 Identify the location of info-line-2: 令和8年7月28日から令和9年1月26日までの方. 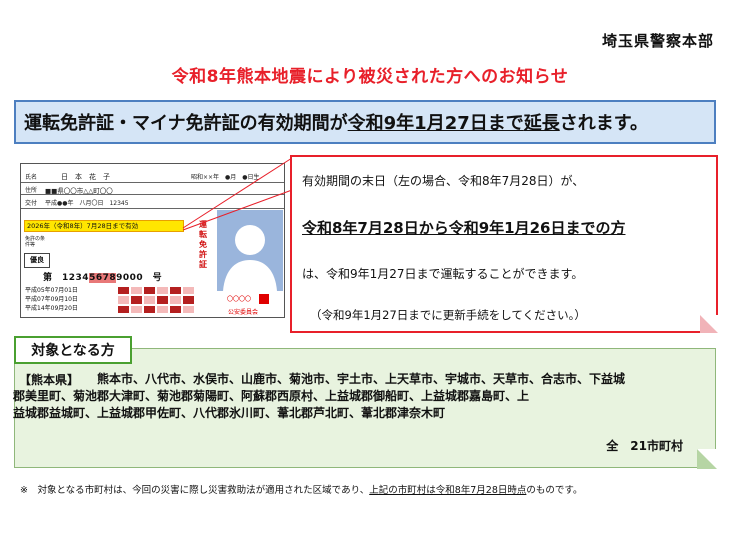
(464, 228).